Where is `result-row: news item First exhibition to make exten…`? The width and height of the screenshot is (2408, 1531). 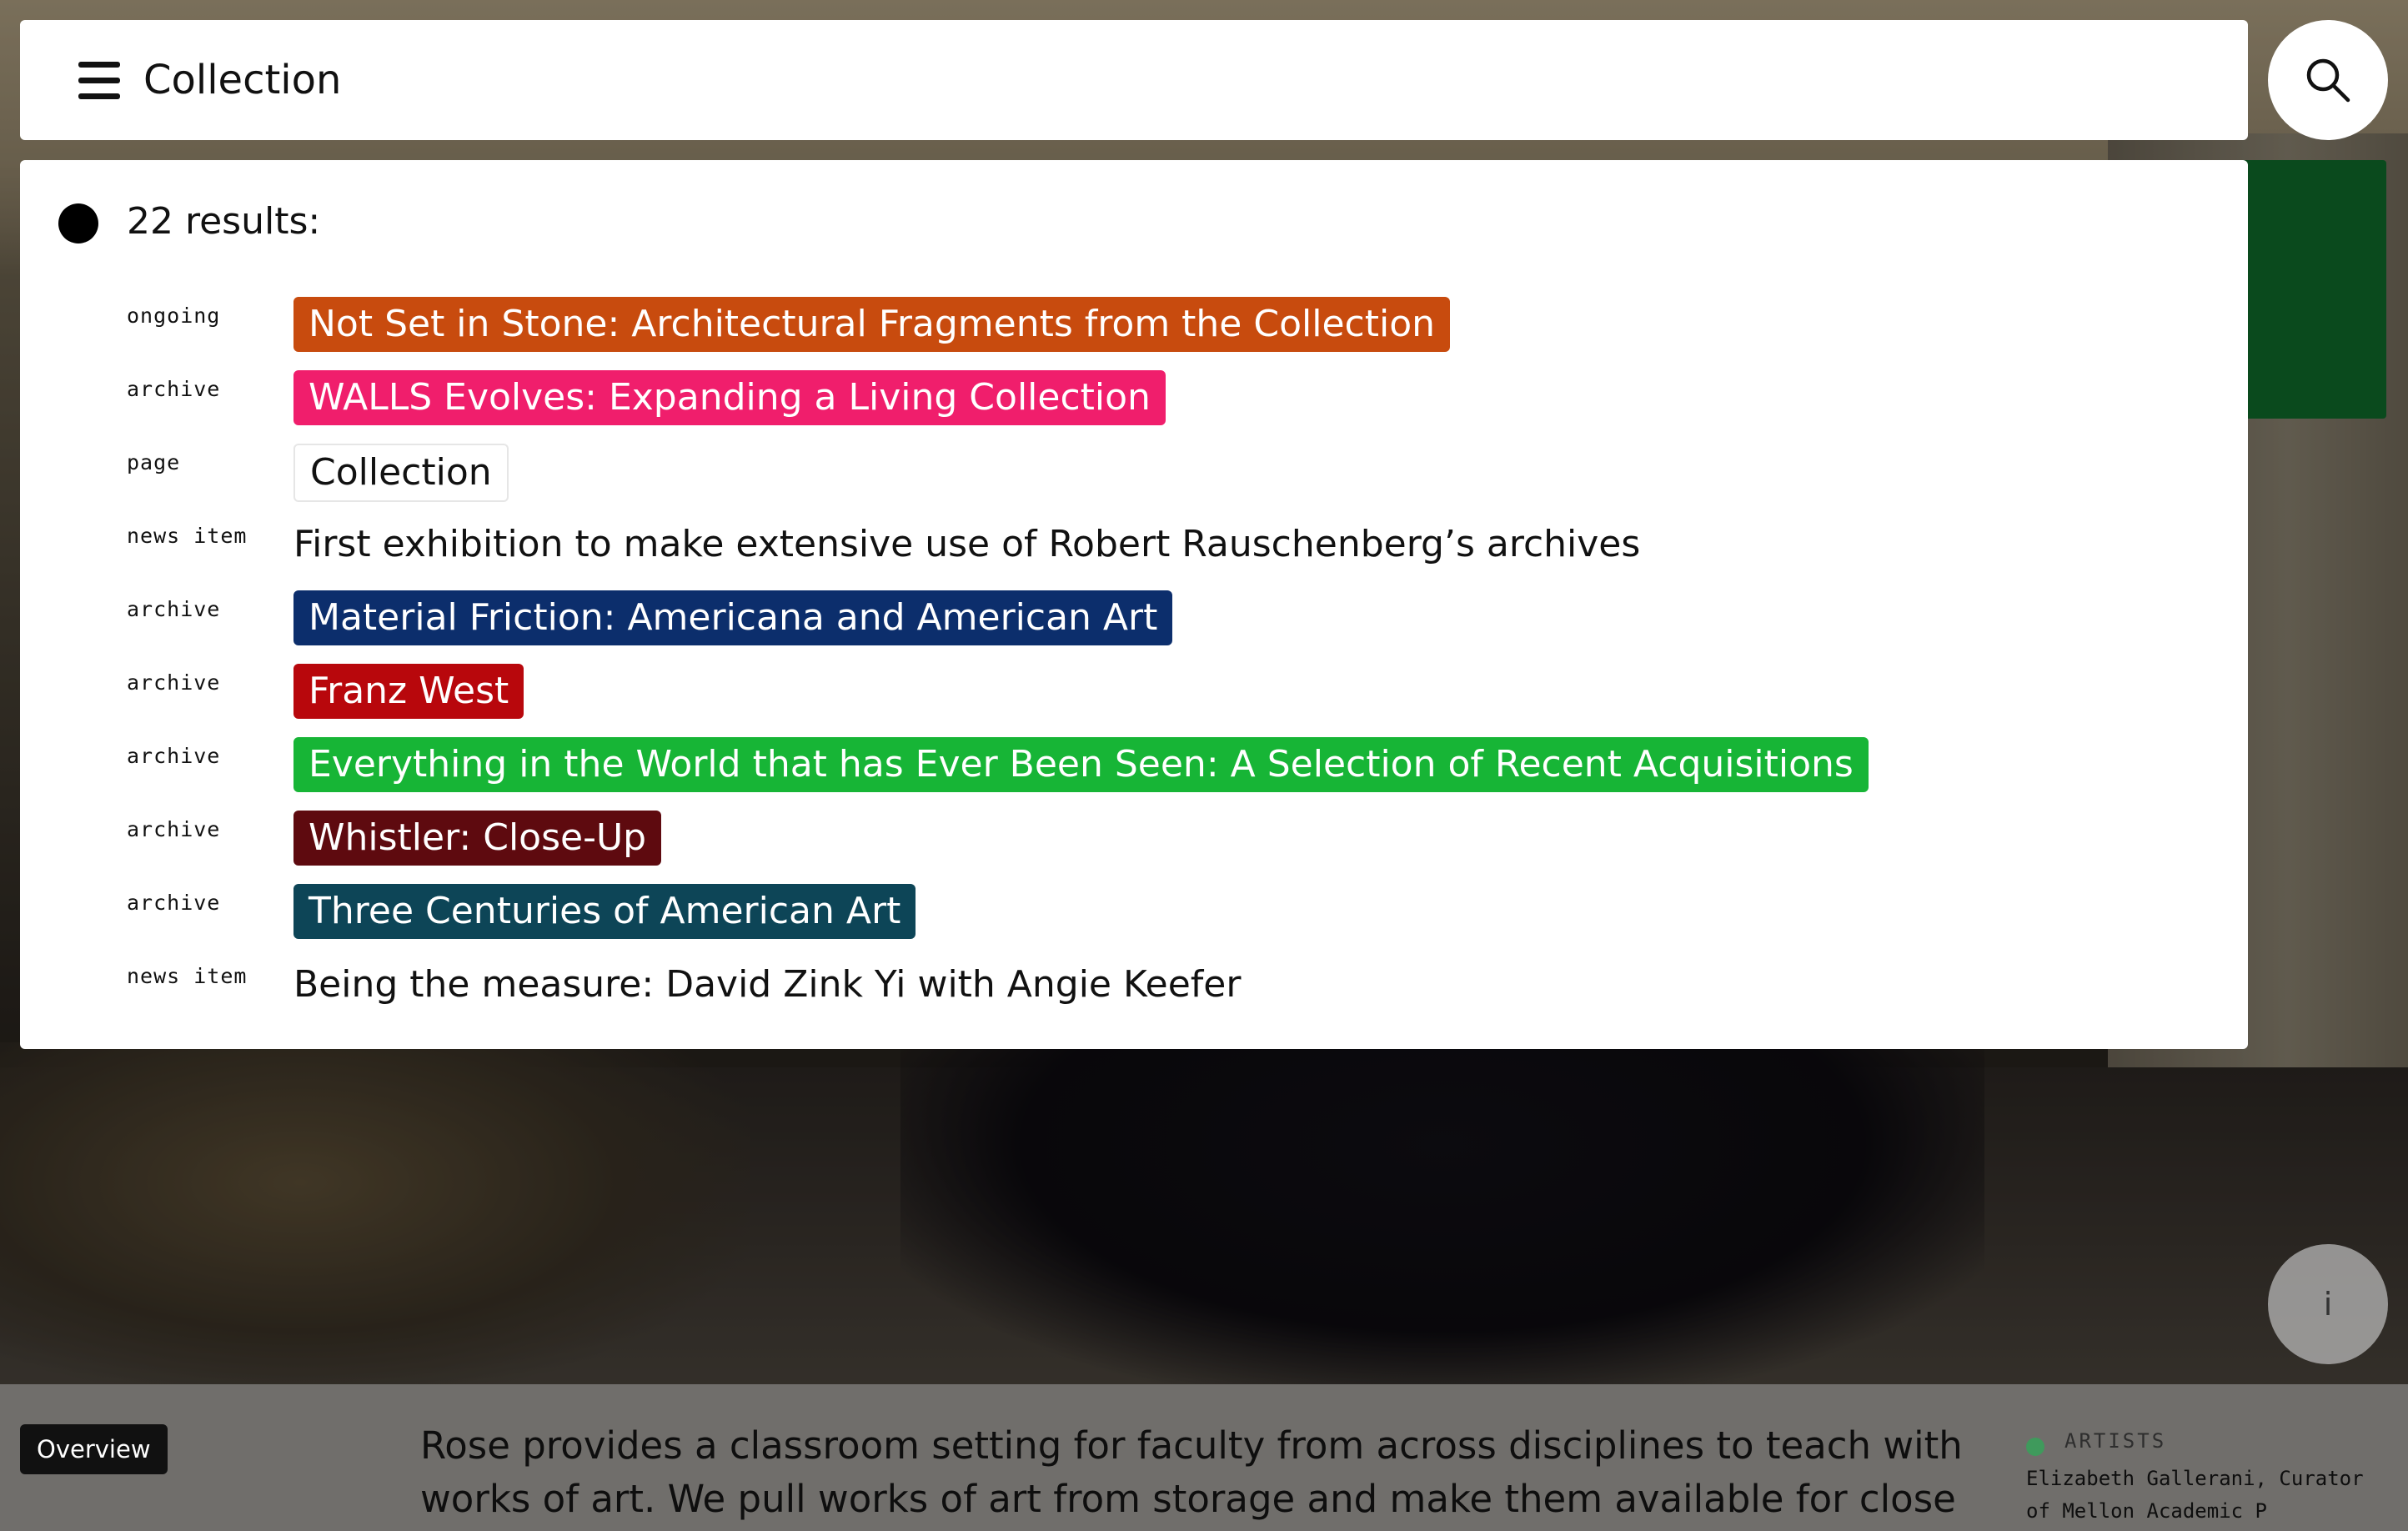
result-row: news item First exhibition to make exten… is located at coordinates (1169, 546).